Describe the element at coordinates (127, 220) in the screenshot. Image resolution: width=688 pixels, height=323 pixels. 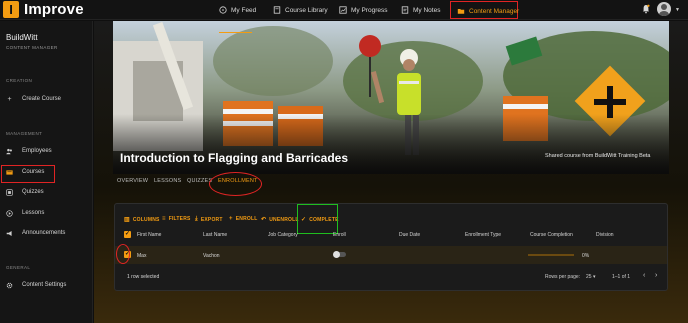
I see `columns-icon: ▥` at that location.